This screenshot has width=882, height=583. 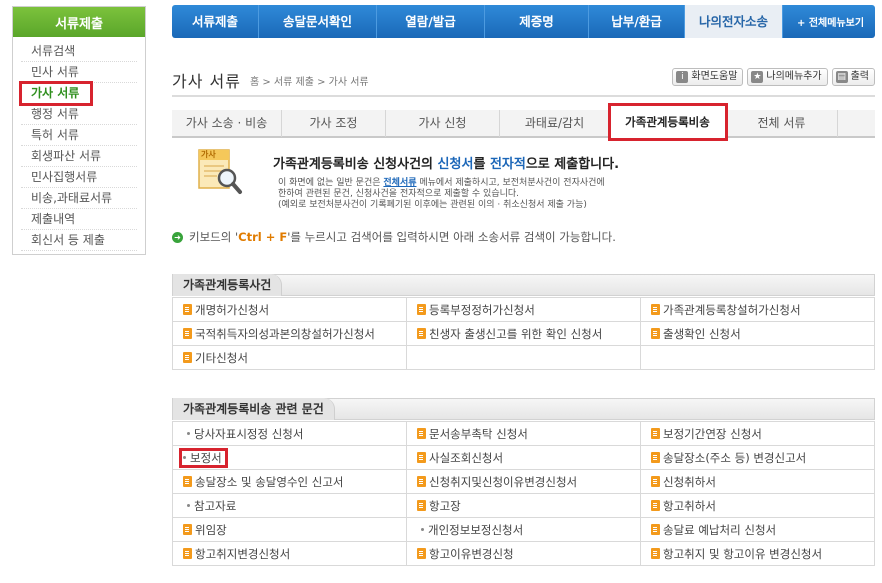 What do you see at coordinates (720, 529) in the screenshot?
I see `document-label: 송달료 예납처리 신청서` at bounding box center [720, 529].